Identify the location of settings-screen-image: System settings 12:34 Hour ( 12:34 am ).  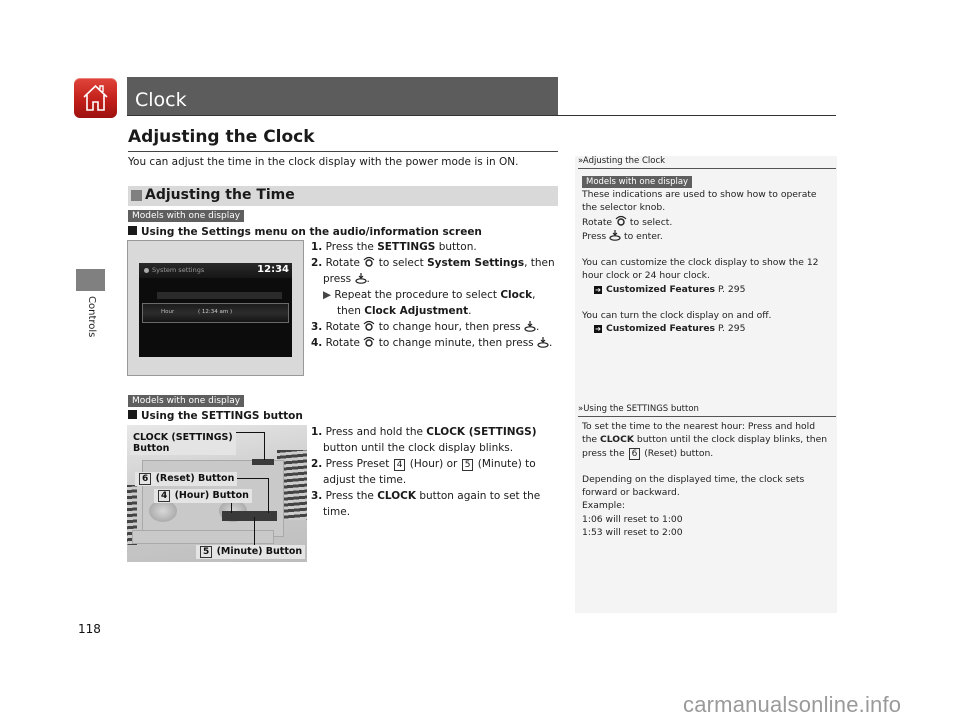
(215, 310).